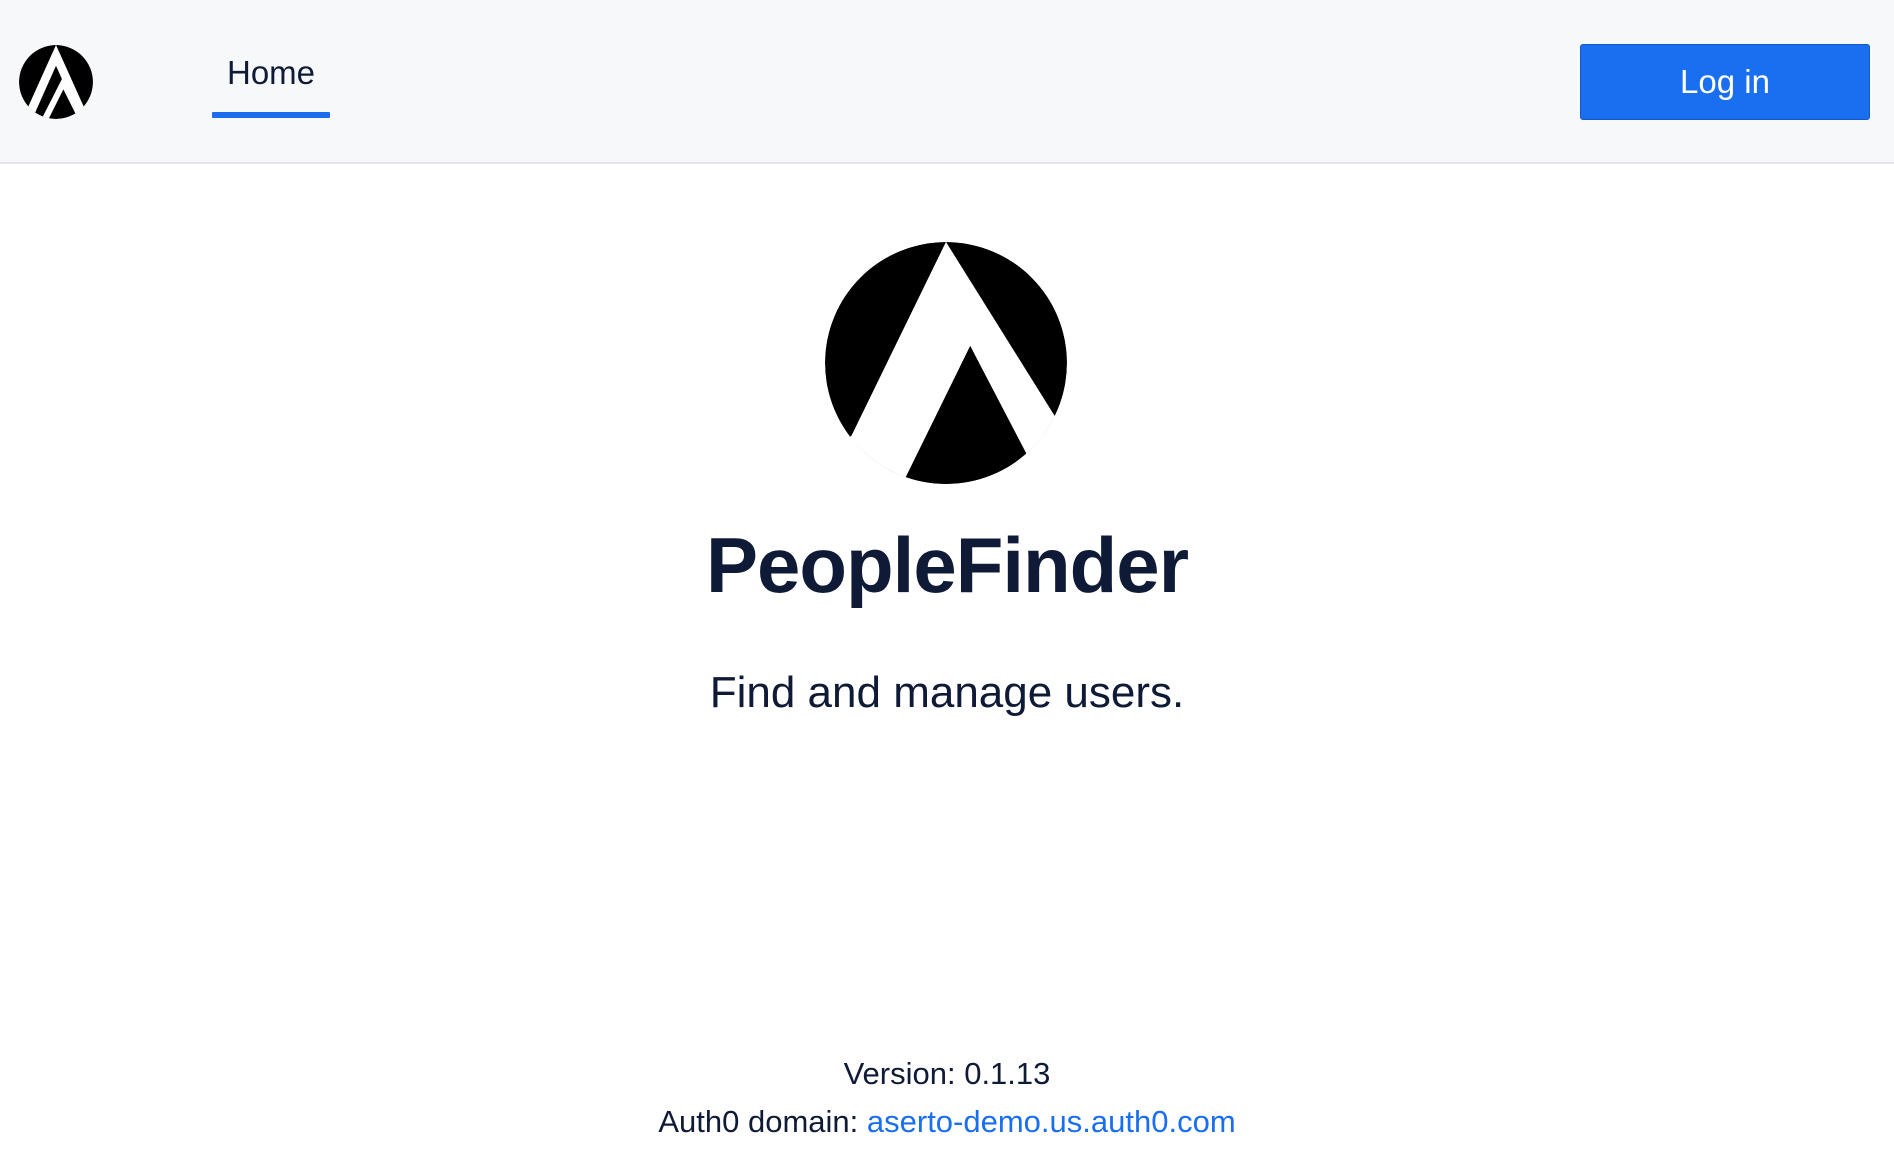  Describe the element at coordinates (947, 82) in the screenshot. I see `top-navbar: Home Log in` at that location.